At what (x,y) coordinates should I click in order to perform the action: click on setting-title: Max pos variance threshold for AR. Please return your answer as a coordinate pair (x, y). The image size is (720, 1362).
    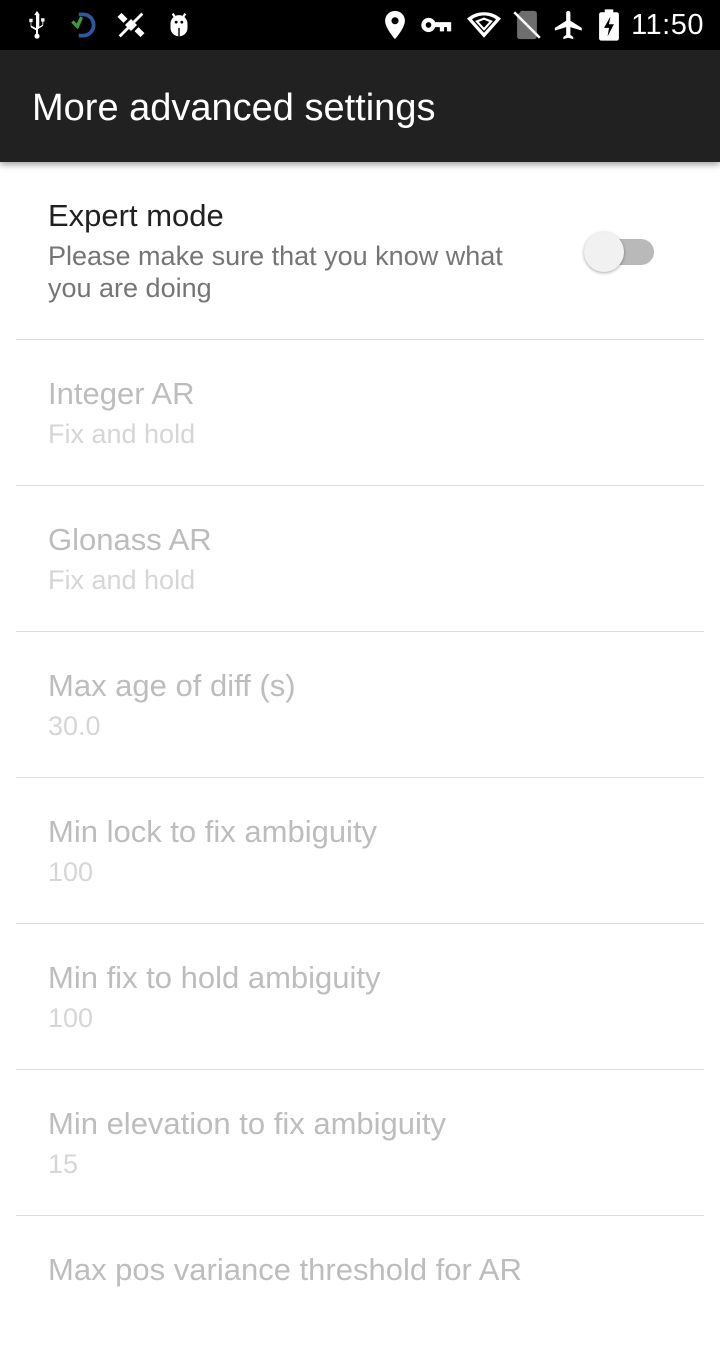
    Looking at the image, I should click on (285, 1269).